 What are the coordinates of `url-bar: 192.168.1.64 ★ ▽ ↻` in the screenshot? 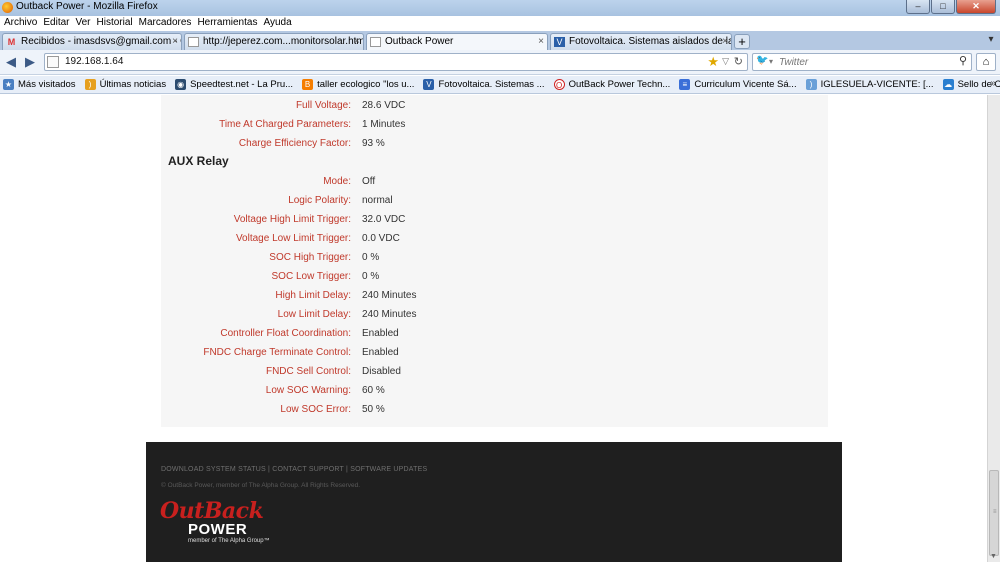 It's located at (396, 62).